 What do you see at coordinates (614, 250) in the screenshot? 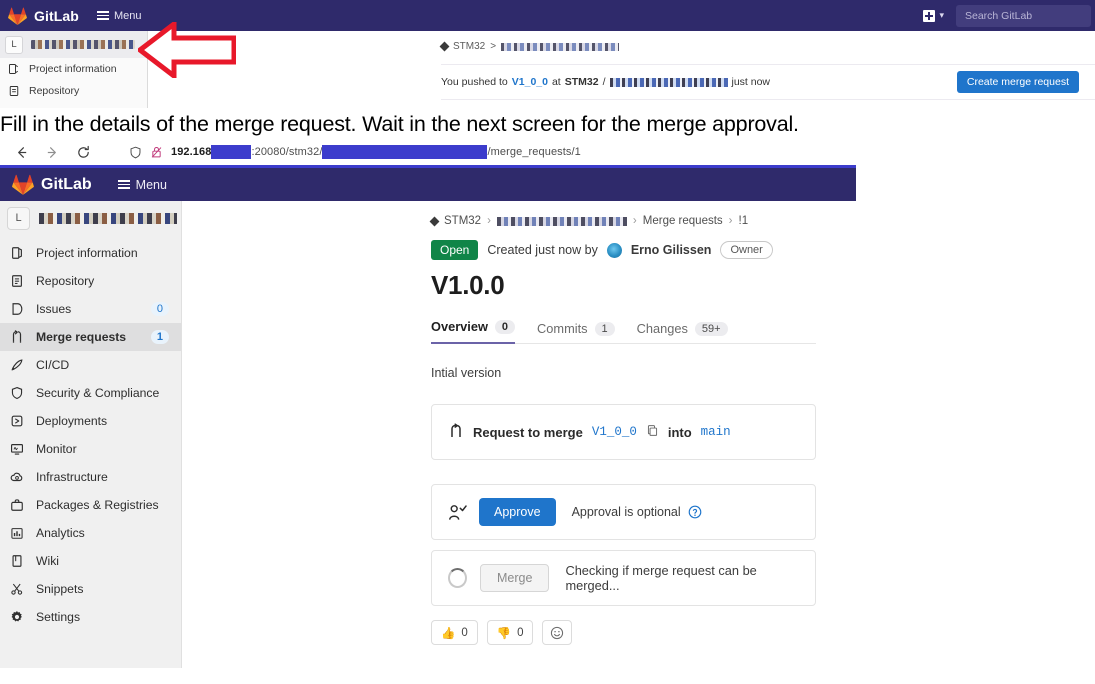
I see `avatar` at bounding box center [614, 250].